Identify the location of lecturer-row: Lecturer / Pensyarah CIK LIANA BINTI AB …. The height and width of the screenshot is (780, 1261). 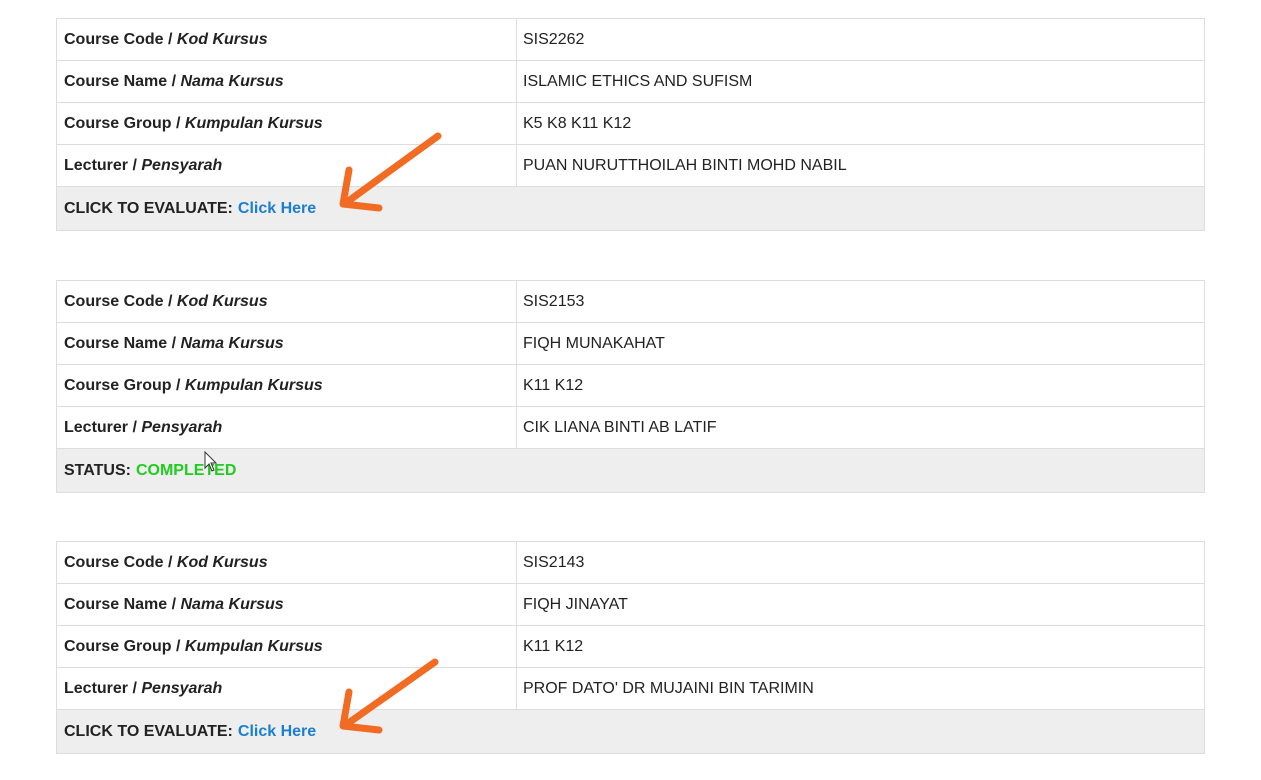
(630, 428).